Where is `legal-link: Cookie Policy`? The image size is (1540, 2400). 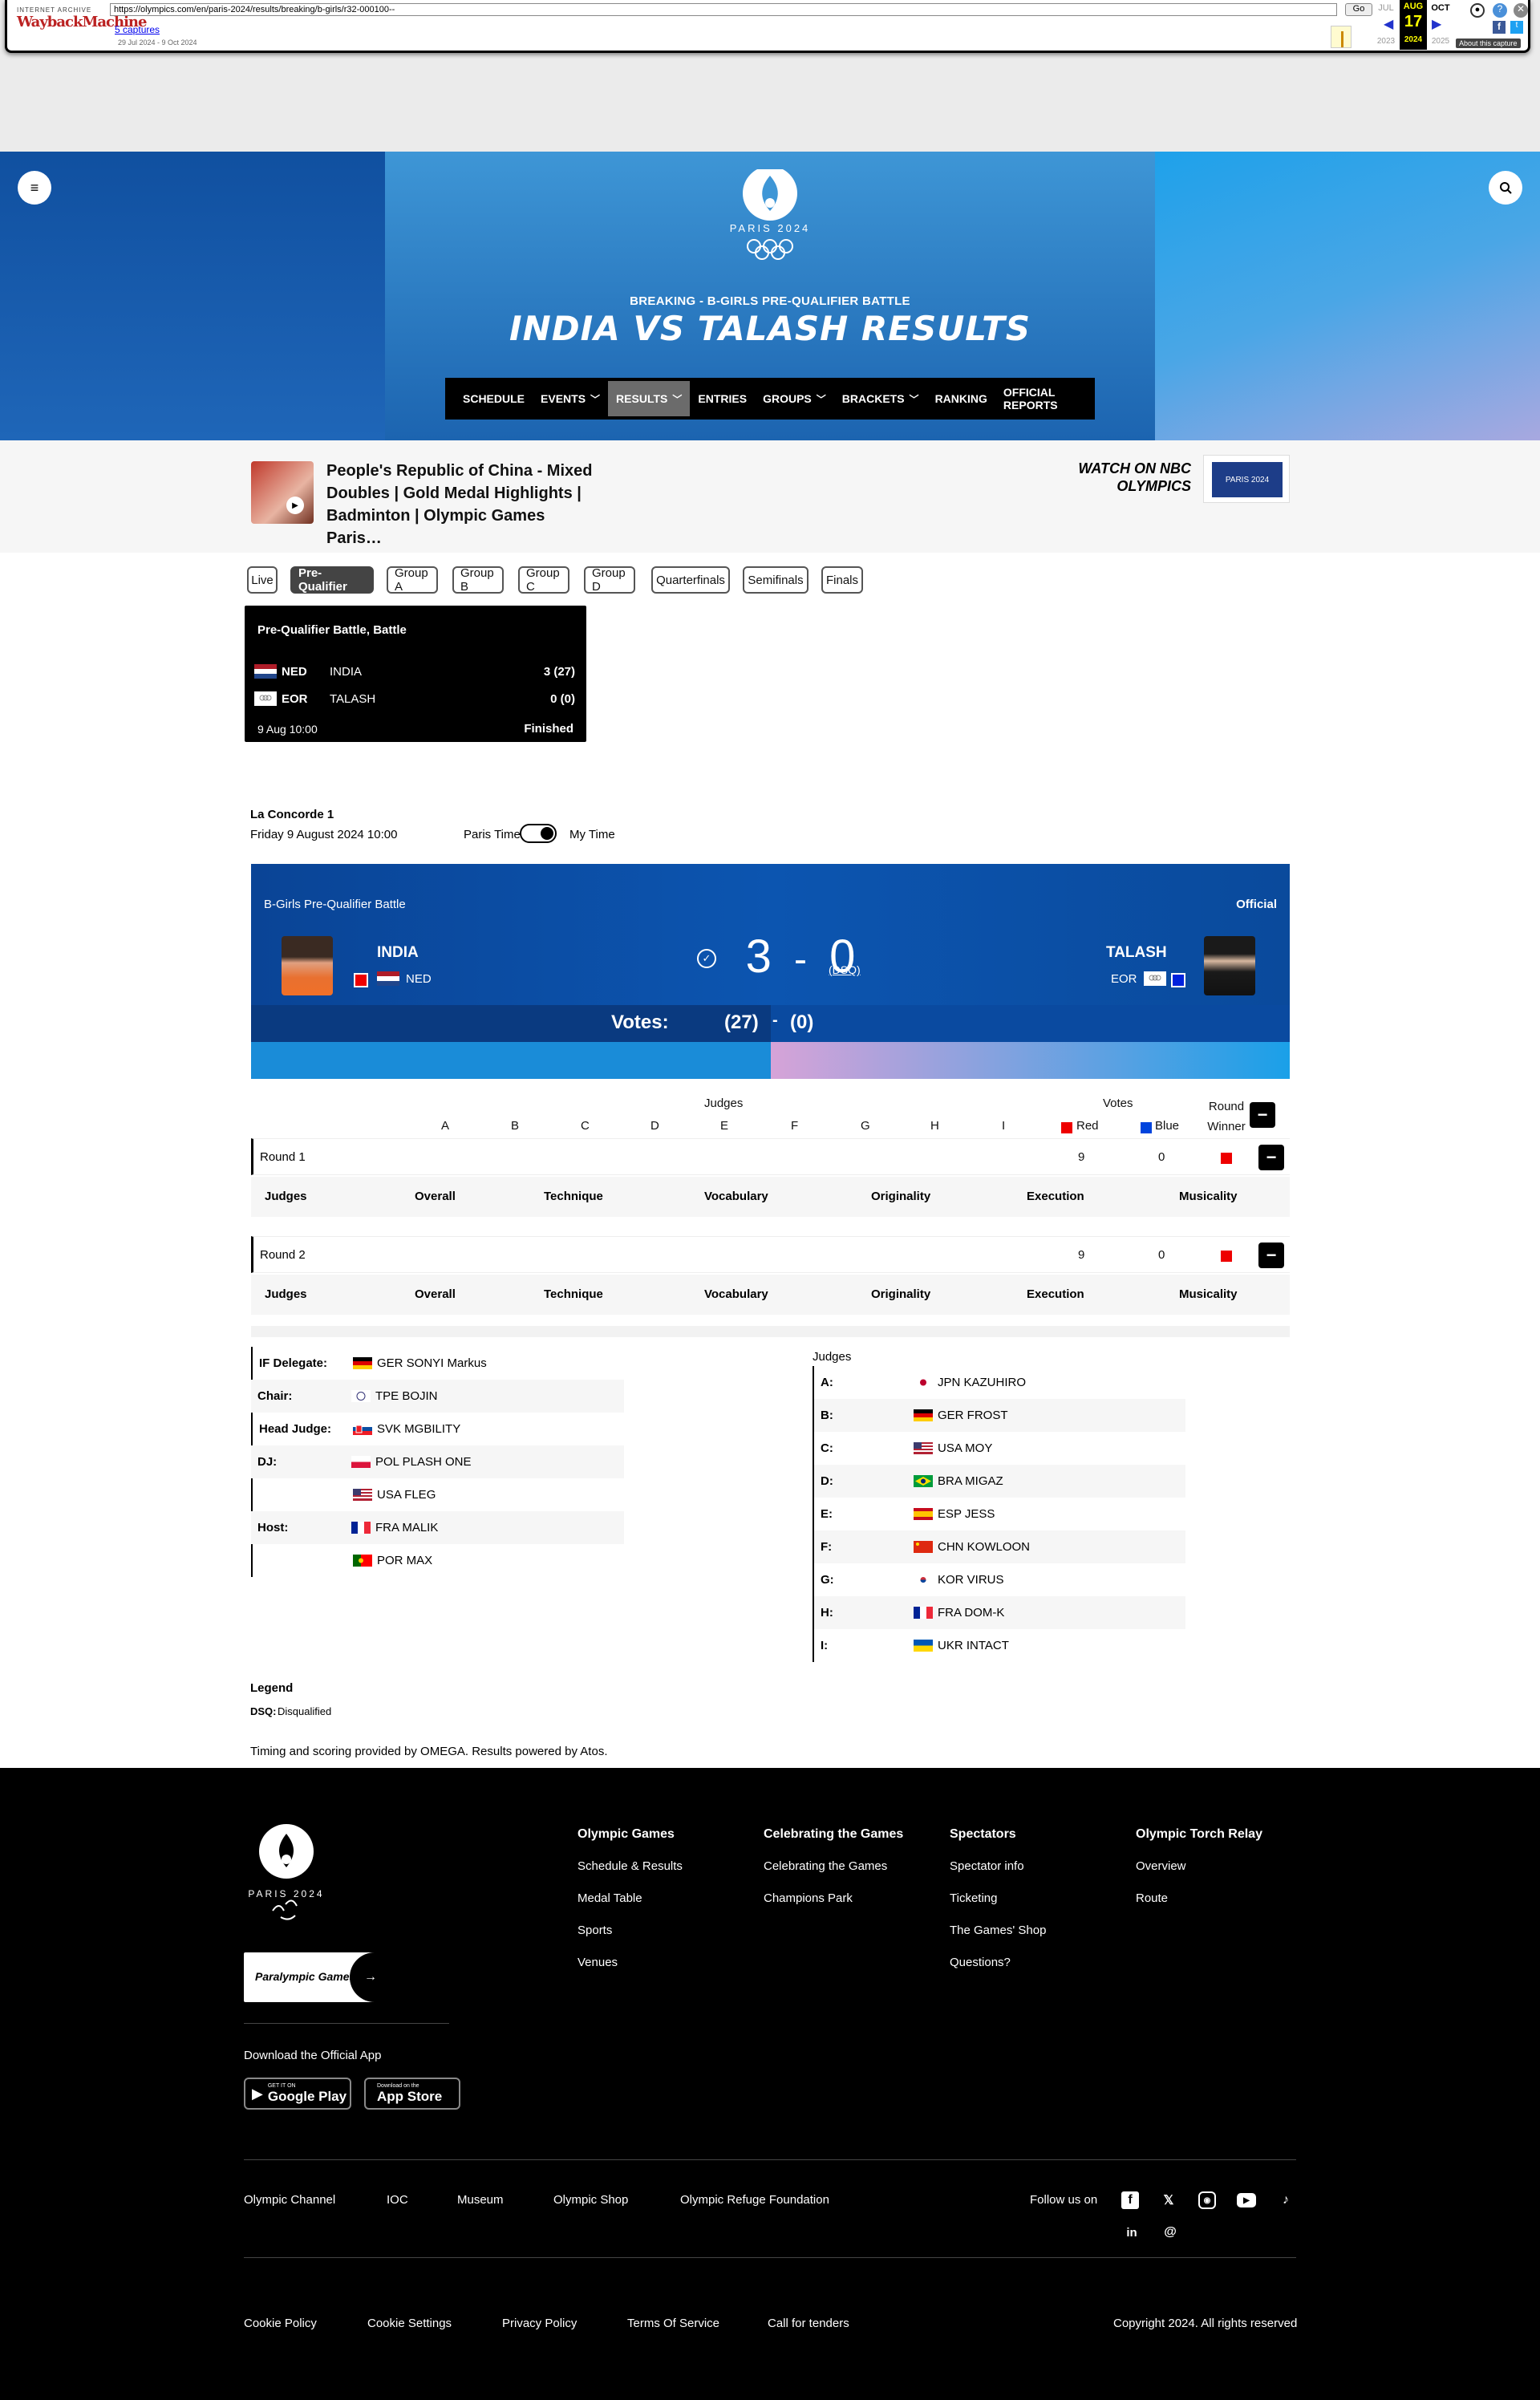 legal-link: Cookie Policy is located at coordinates (280, 2323).